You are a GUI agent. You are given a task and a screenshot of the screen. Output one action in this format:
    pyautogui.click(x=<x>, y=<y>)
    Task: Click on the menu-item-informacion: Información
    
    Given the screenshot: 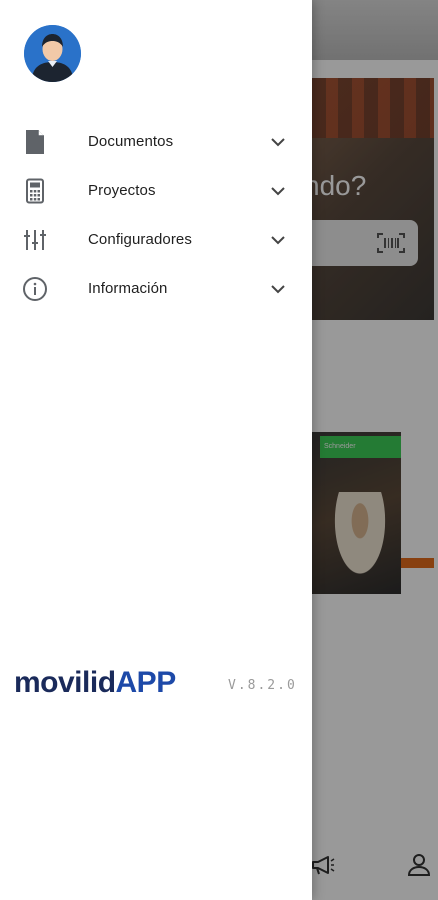 What is the action you would take?
    pyautogui.click(x=156, y=288)
    